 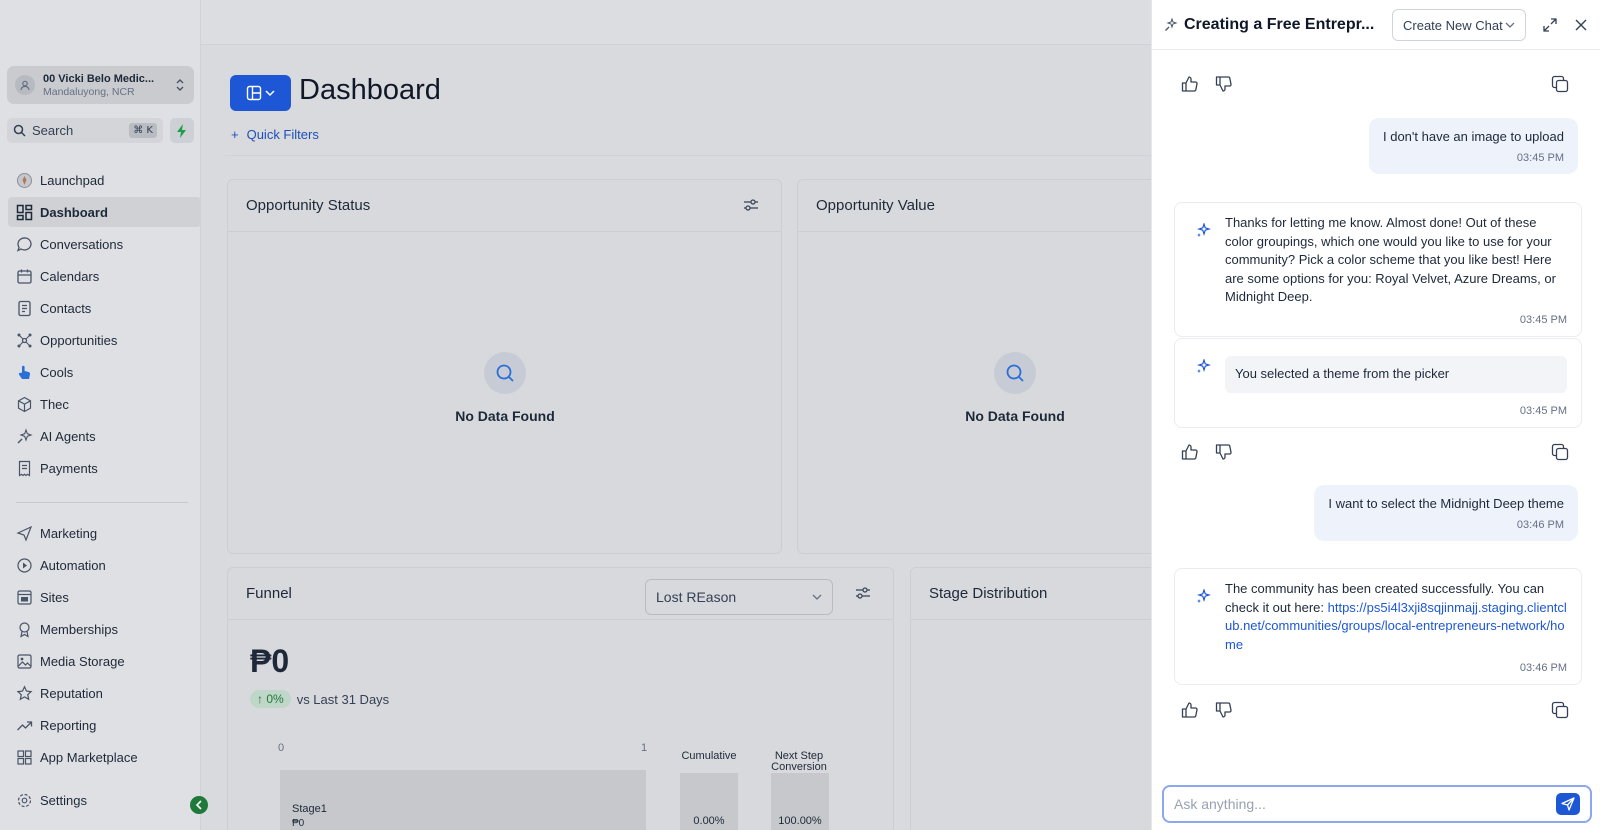 What do you see at coordinates (505, 416) in the screenshot?
I see `empty-state-text: No Data Found` at bounding box center [505, 416].